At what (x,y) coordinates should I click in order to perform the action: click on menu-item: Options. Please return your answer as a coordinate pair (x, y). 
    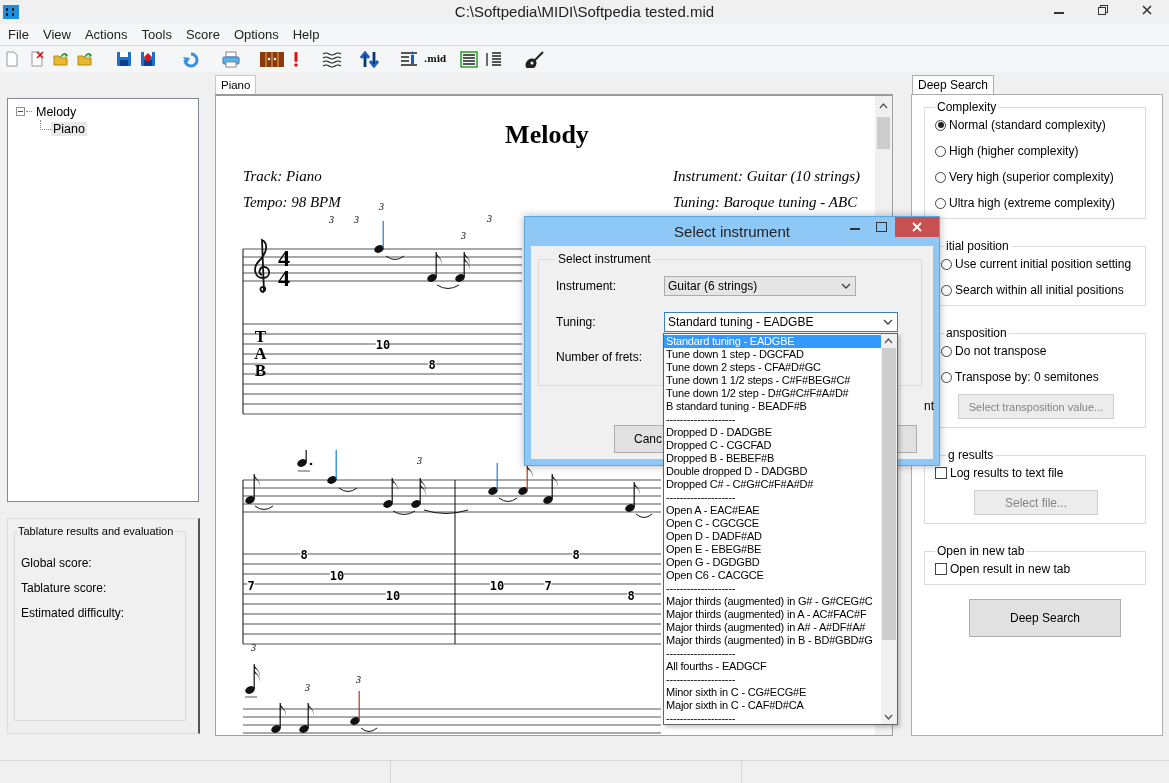
    Looking at the image, I should click on (256, 34).